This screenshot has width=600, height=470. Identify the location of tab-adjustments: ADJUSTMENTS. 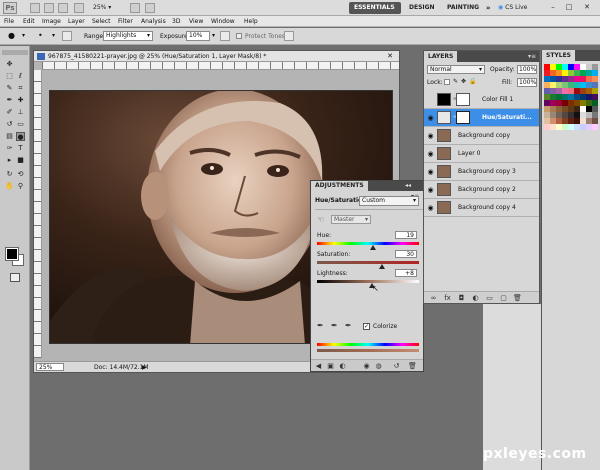
(339, 186).